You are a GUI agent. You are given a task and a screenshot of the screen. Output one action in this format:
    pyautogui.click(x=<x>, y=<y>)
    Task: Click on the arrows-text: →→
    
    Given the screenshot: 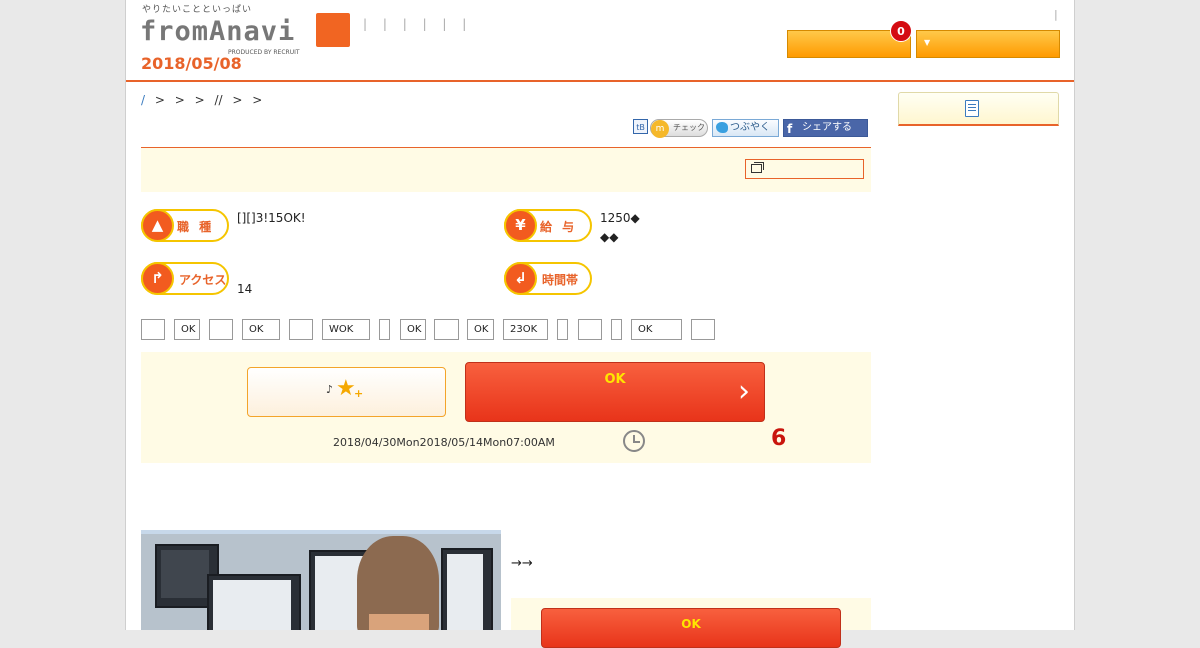 What is the action you would take?
    pyautogui.click(x=522, y=563)
    